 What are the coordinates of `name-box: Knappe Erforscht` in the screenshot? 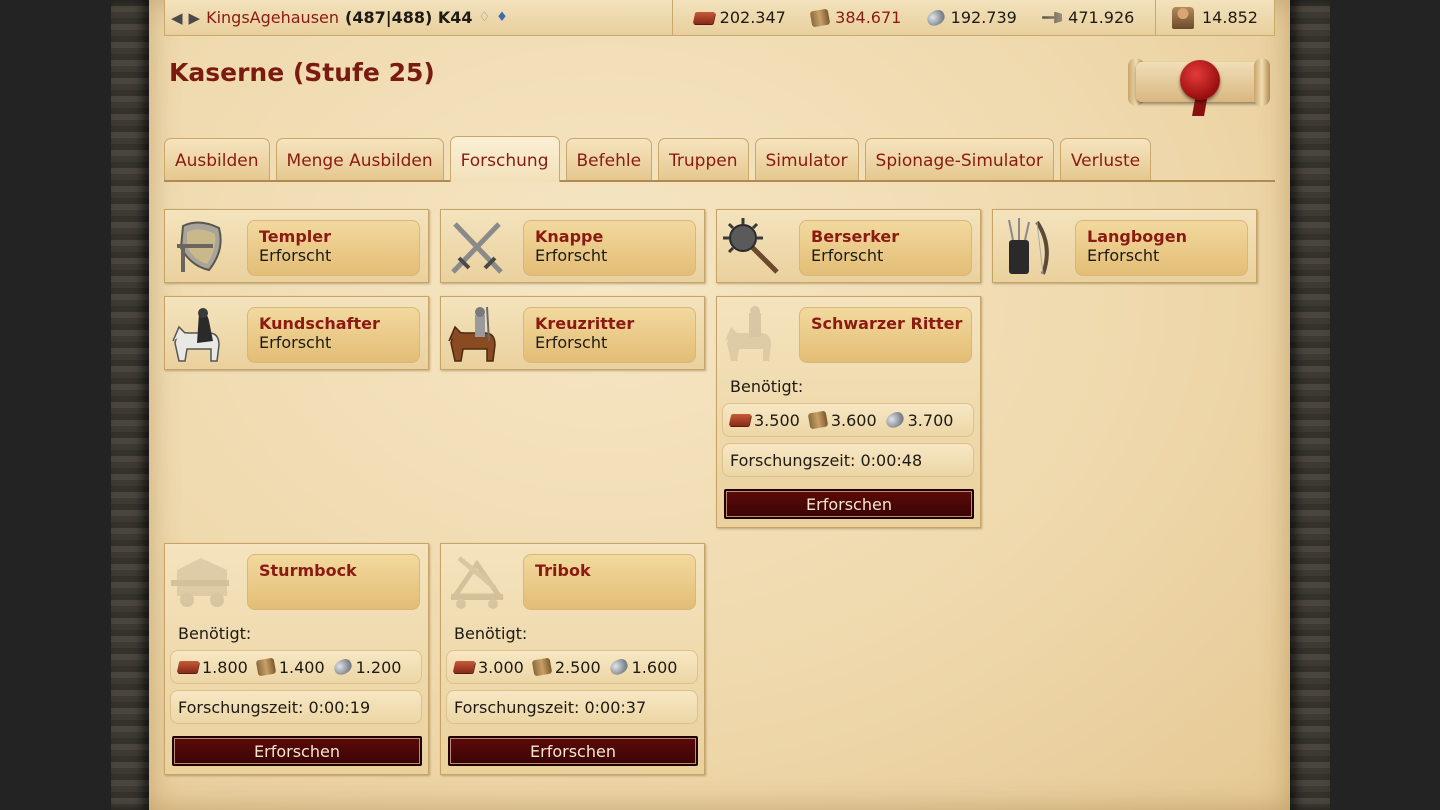 It's located at (609, 248).